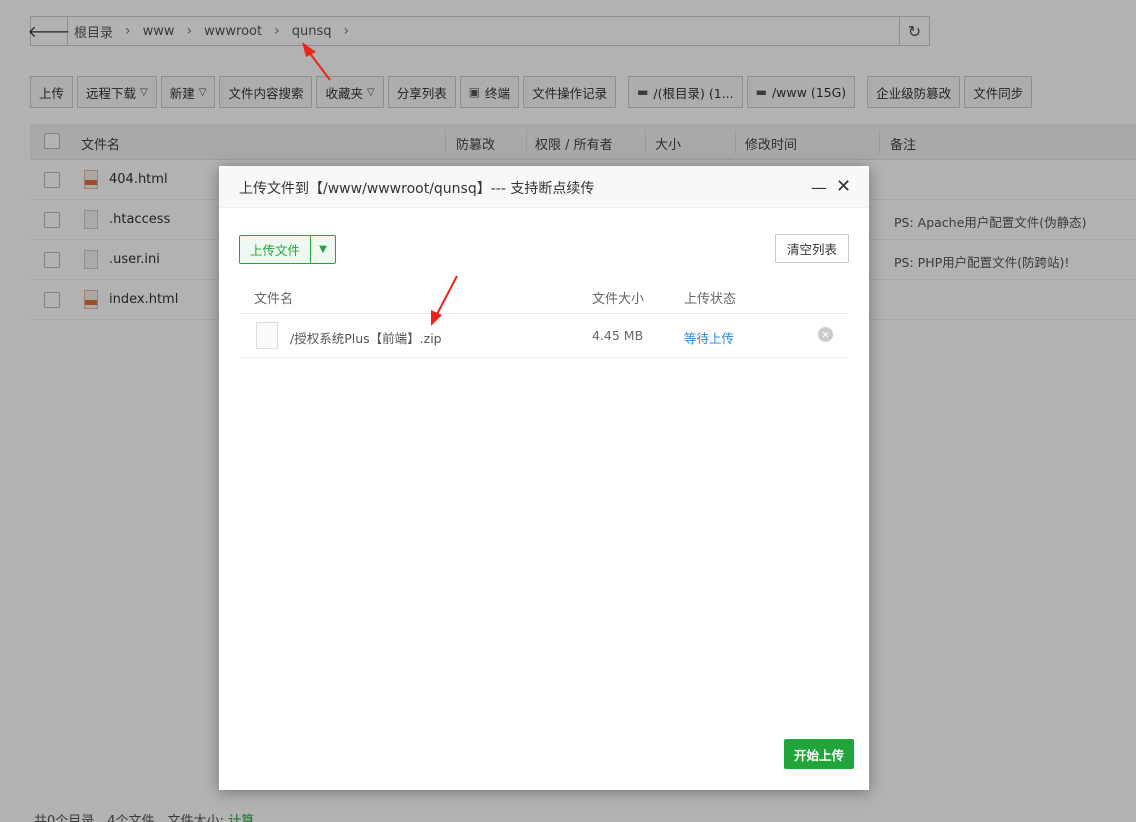  I want to click on annotation-arrow-upload-file, so click(444, 300).